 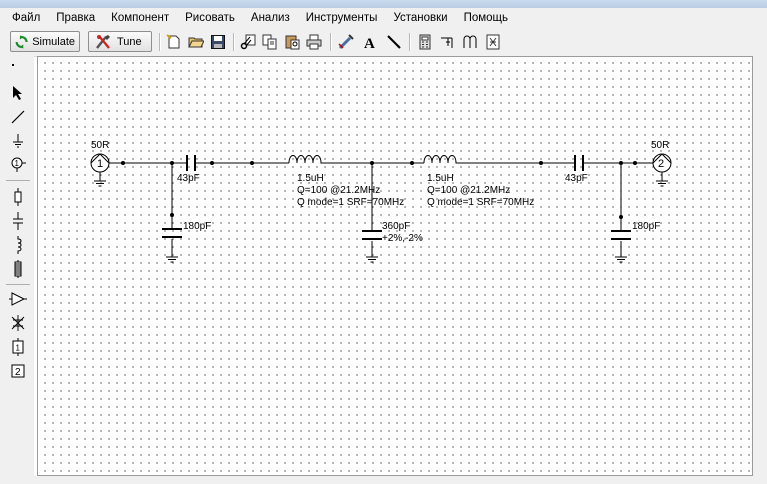 What do you see at coordinates (270, 18) in the screenshot?
I see `menu-analysis: Анализ` at bounding box center [270, 18].